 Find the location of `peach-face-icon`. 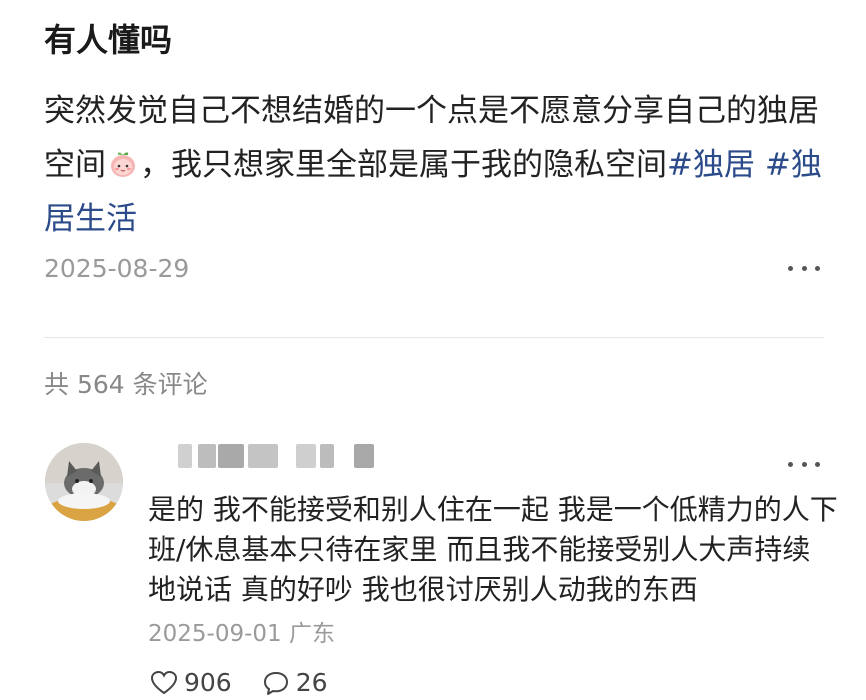

peach-face-icon is located at coordinates (123, 164).